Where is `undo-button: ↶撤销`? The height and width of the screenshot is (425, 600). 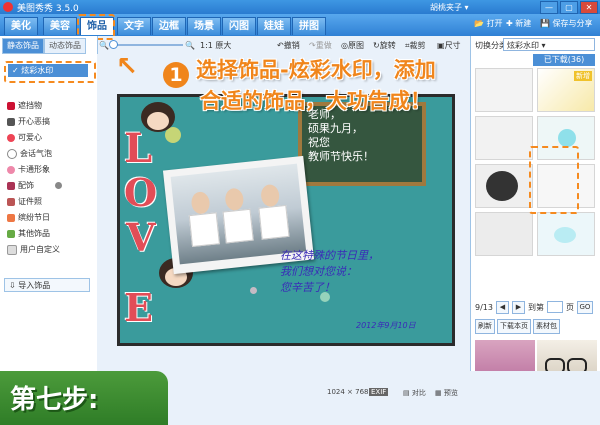 undo-button: ↶撤销 is located at coordinates (288, 45).